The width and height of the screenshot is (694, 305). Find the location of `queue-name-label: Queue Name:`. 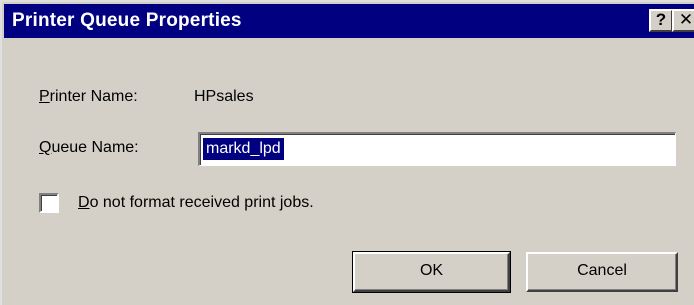

queue-name-label: Queue Name: is located at coordinates (89, 148).